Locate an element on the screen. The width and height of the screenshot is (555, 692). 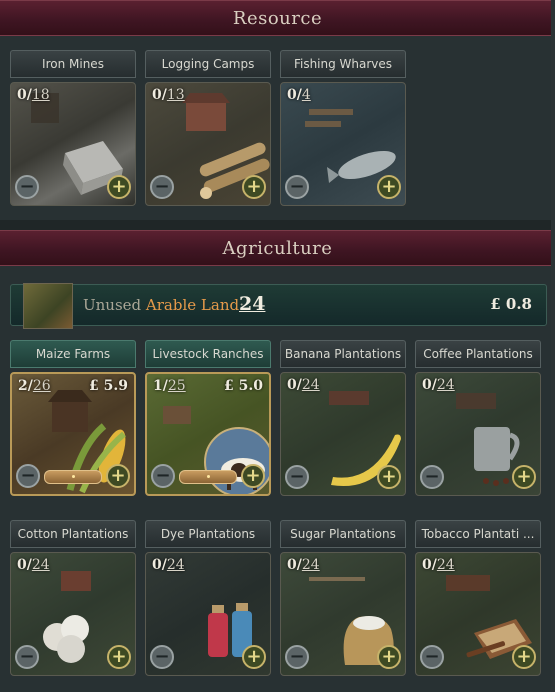
livestock-ranches-remove-button: − is located at coordinates (163, 476).